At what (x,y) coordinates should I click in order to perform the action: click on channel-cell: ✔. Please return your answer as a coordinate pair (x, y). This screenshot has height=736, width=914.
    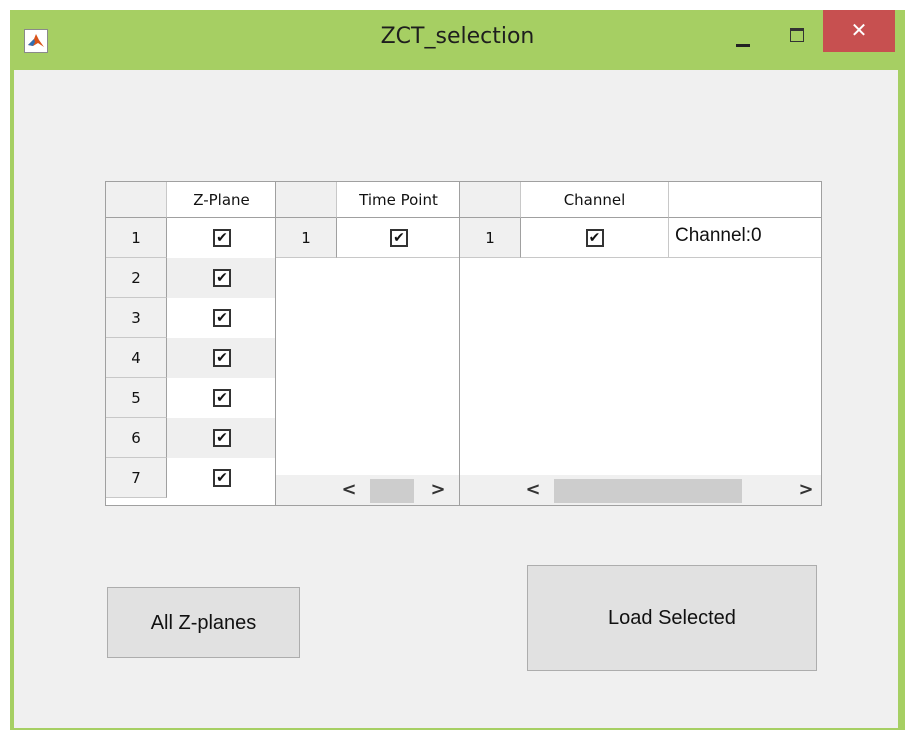
    Looking at the image, I should click on (595, 238).